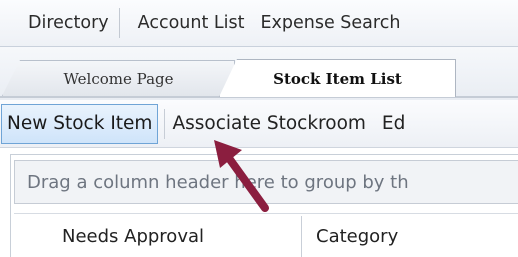 The height and width of the screenshot is (257, 518). Describe the element at coordinates (301, 236) in the screenshot. I see `column-divider` at that location.